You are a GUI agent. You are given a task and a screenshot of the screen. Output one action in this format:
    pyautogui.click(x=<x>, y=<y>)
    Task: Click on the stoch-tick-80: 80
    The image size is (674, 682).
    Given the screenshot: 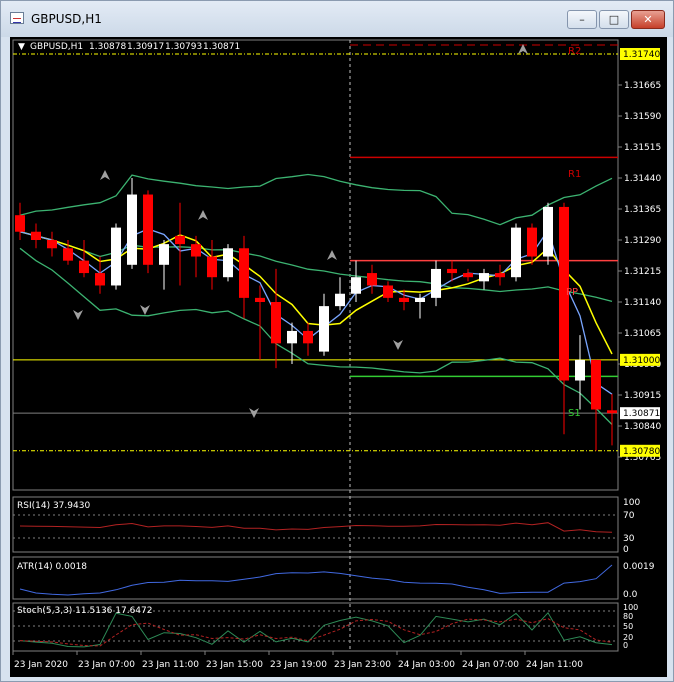 What is the action you would take?
    pyautogui.click(x=628, y=616)
    